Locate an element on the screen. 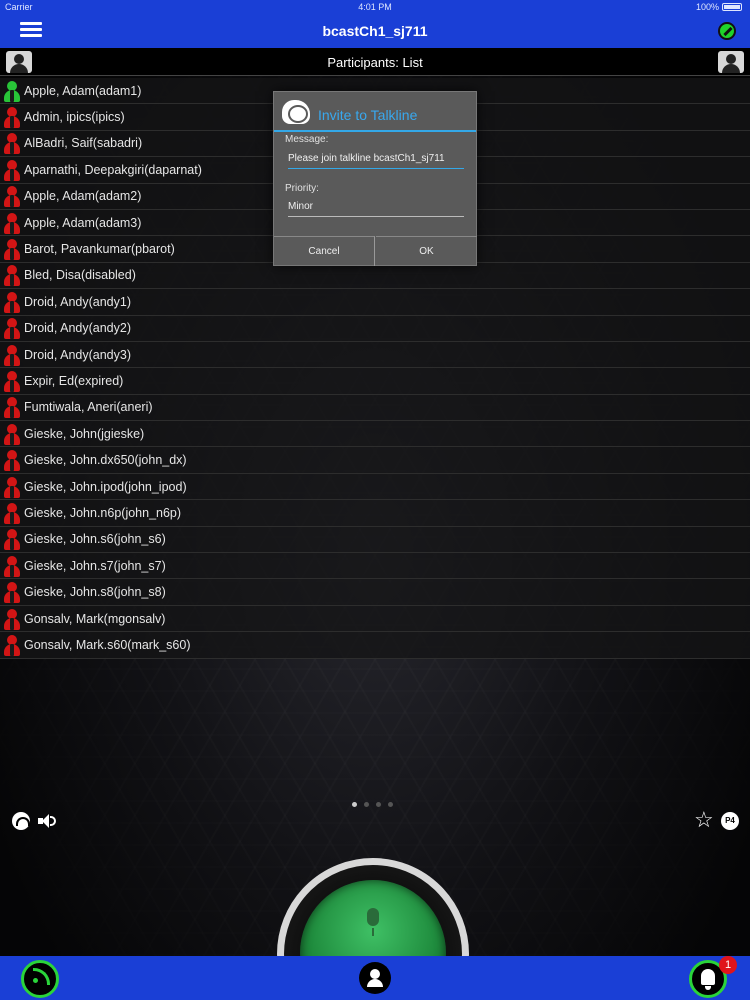 The width and height of the screenshot is (750, 1000). participant-name: Apple, Adam(adam2) is located at coordinates (83, 196).